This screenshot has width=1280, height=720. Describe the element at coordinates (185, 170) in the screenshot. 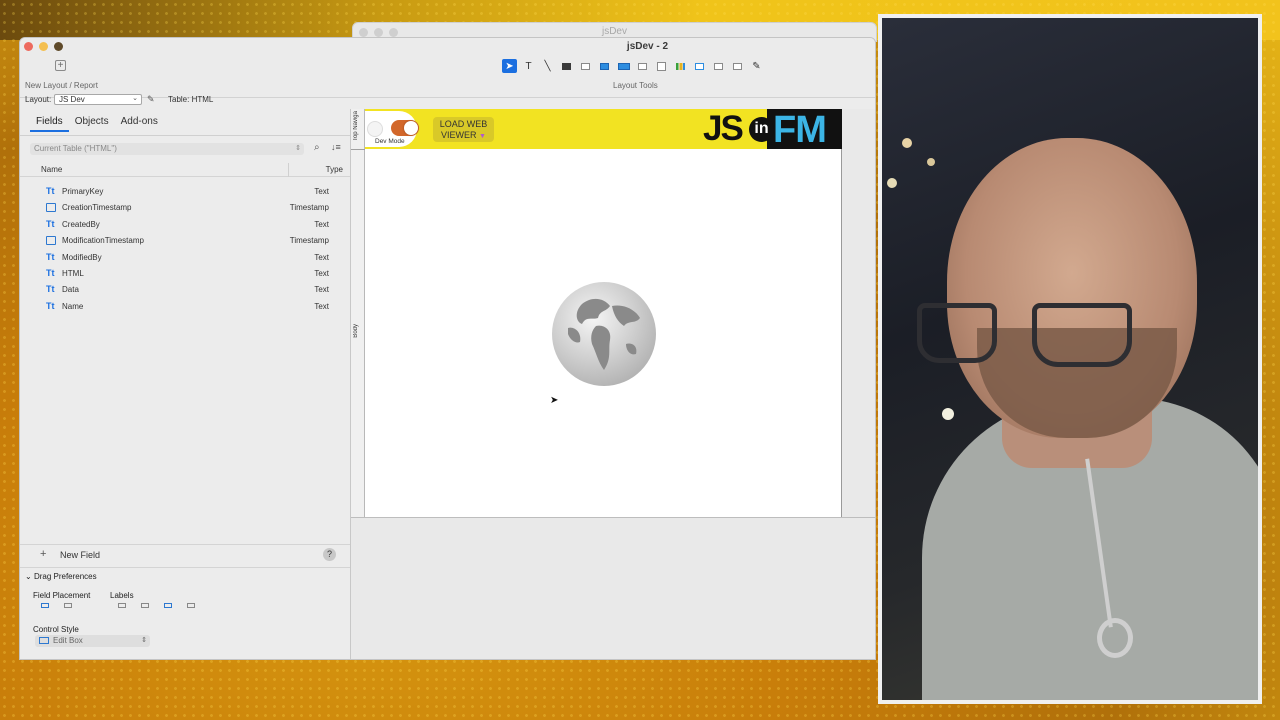

I see `field-list-header: Name Type` at that location.